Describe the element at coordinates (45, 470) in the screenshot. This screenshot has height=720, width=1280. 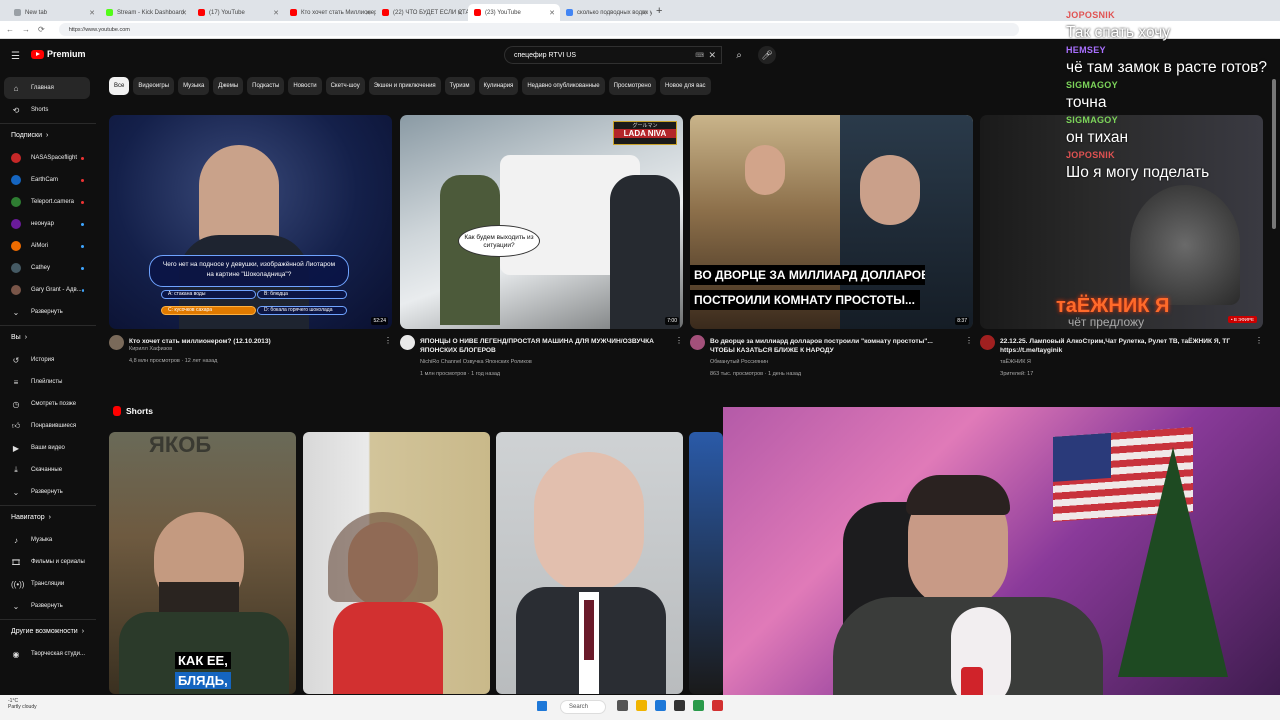
I see `sidebar-item: ⤓ Скачанные` at that location.